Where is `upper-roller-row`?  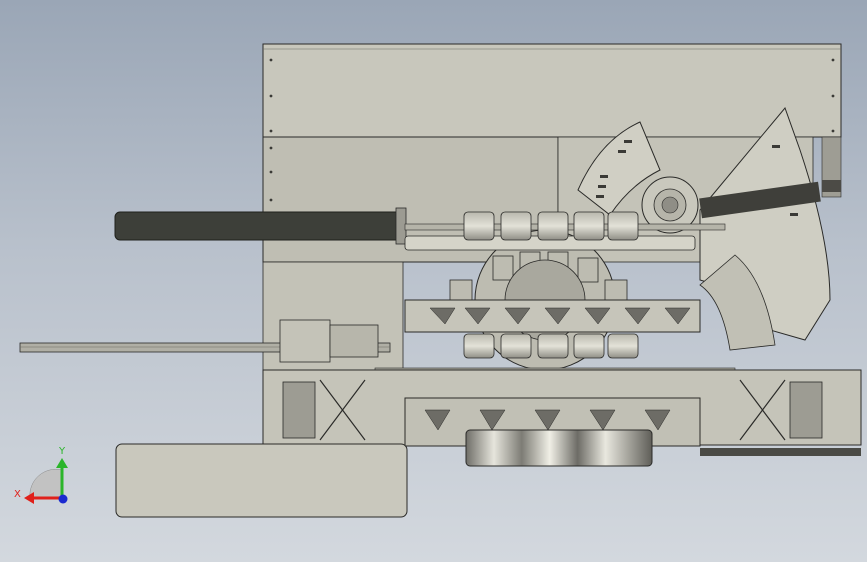 upper-roller-row is located at coordinates (551, 226).